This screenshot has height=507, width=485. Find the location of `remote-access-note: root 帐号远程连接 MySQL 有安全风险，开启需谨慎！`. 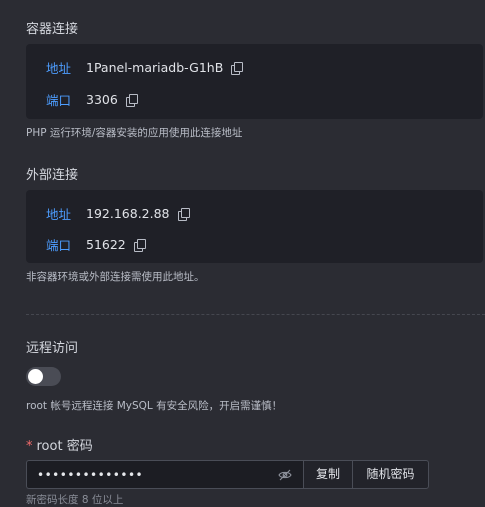

remote-access-note: root 帐号远程连接 MySQL 有安全风险，开启需谨慎！ is located at coordinates (154, 406).